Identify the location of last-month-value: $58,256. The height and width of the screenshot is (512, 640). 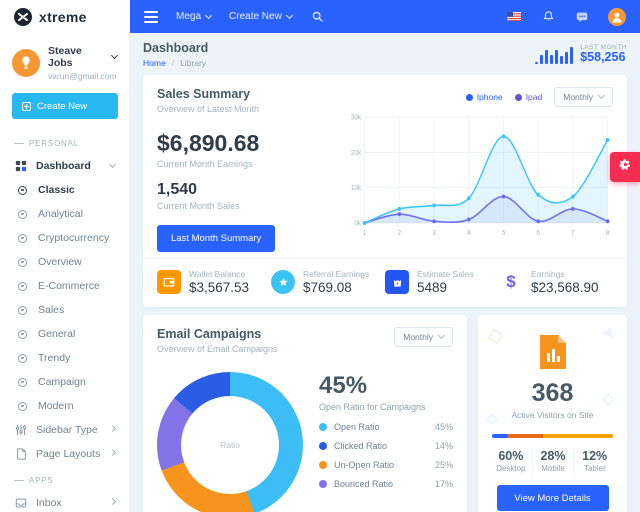
(603, 56).